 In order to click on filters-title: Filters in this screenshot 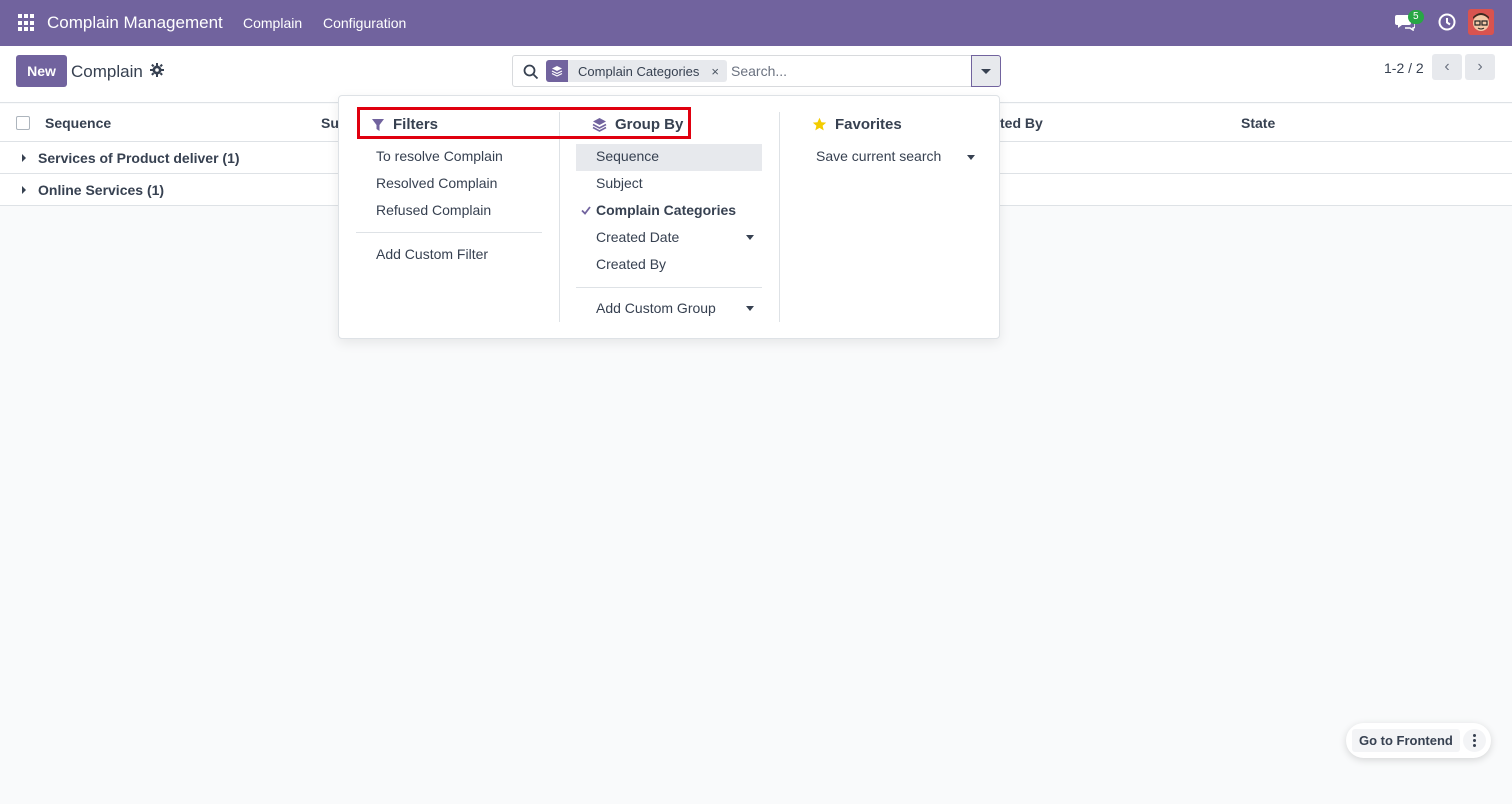, I will do `click(404, 124)`.